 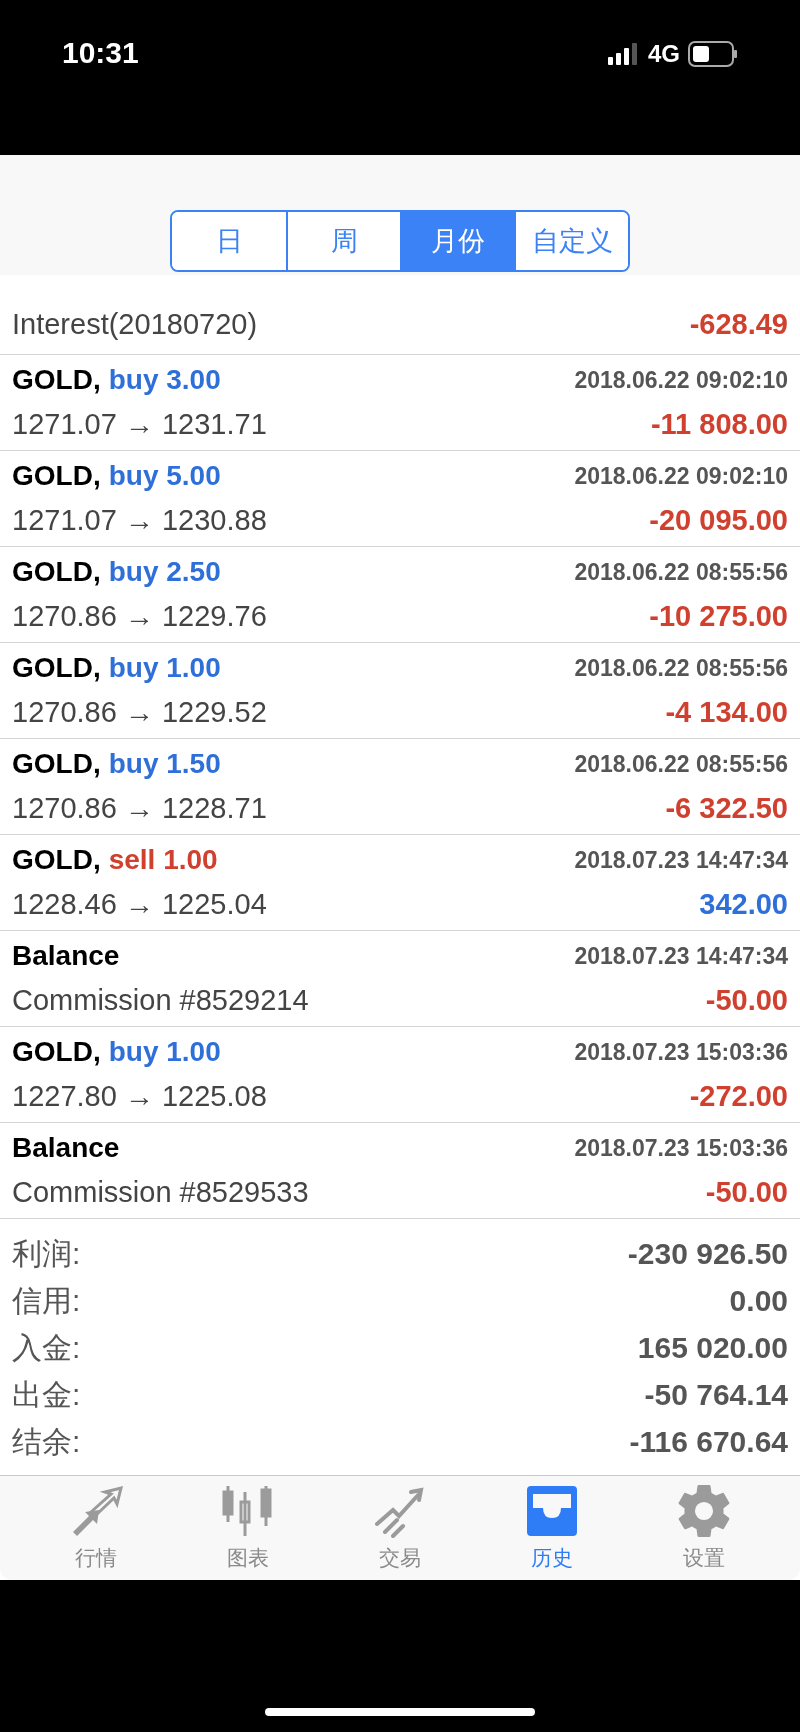 What do you see at coordinates (719, 424) in the screenshot?
I see `deal-profit: -11 808.00` at bounding box center [719, 424].